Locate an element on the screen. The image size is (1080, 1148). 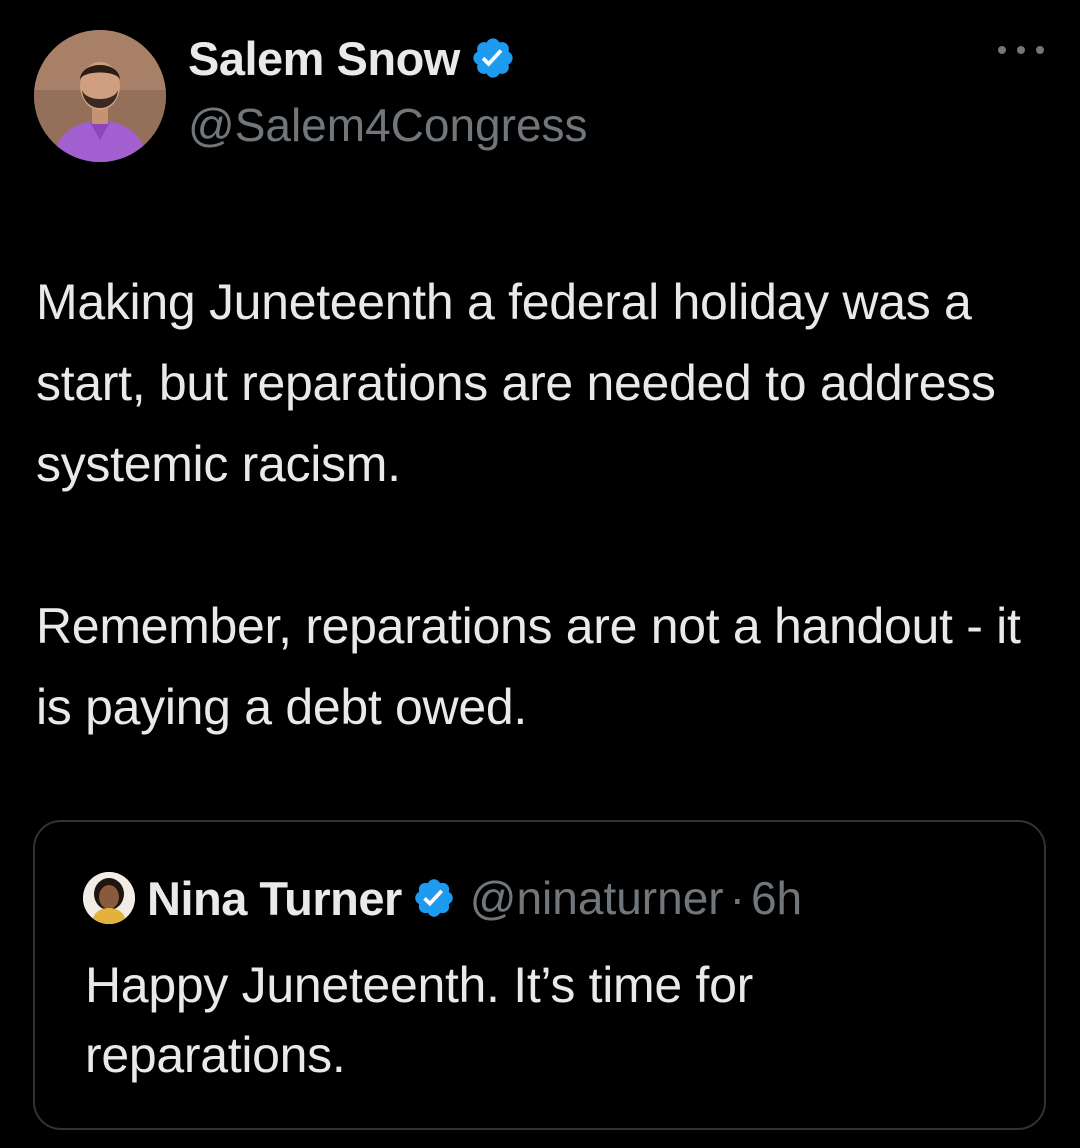
author-name: Salem Snow is located at coordinates (324, 58).